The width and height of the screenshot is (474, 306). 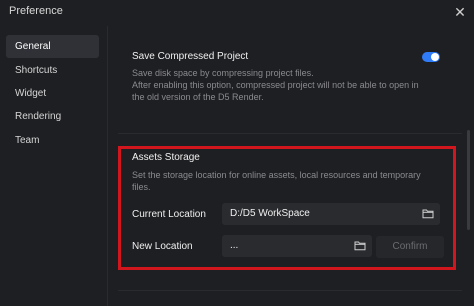 I want to click on compress-toggle, so click(x=431, y=57).